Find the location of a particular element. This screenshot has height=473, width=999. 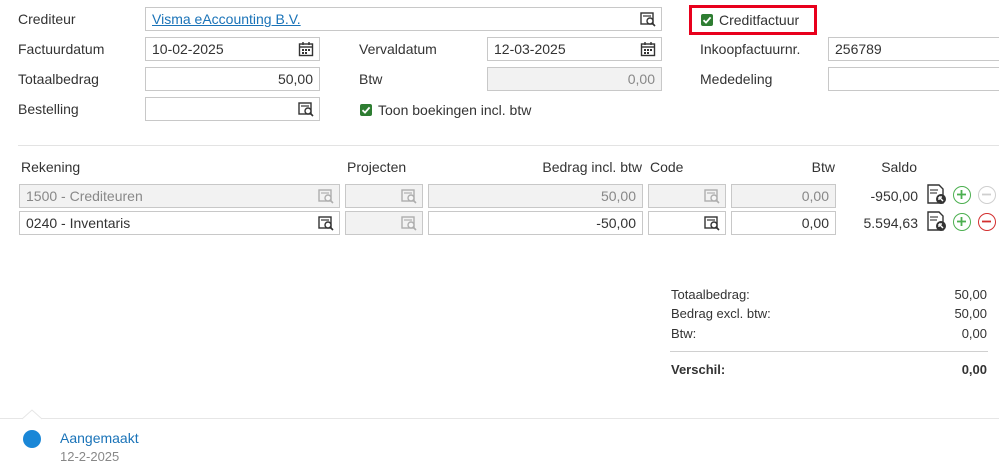

summary-excl-label: Bedrag excl. btw: is located at coordinates (721, 313).